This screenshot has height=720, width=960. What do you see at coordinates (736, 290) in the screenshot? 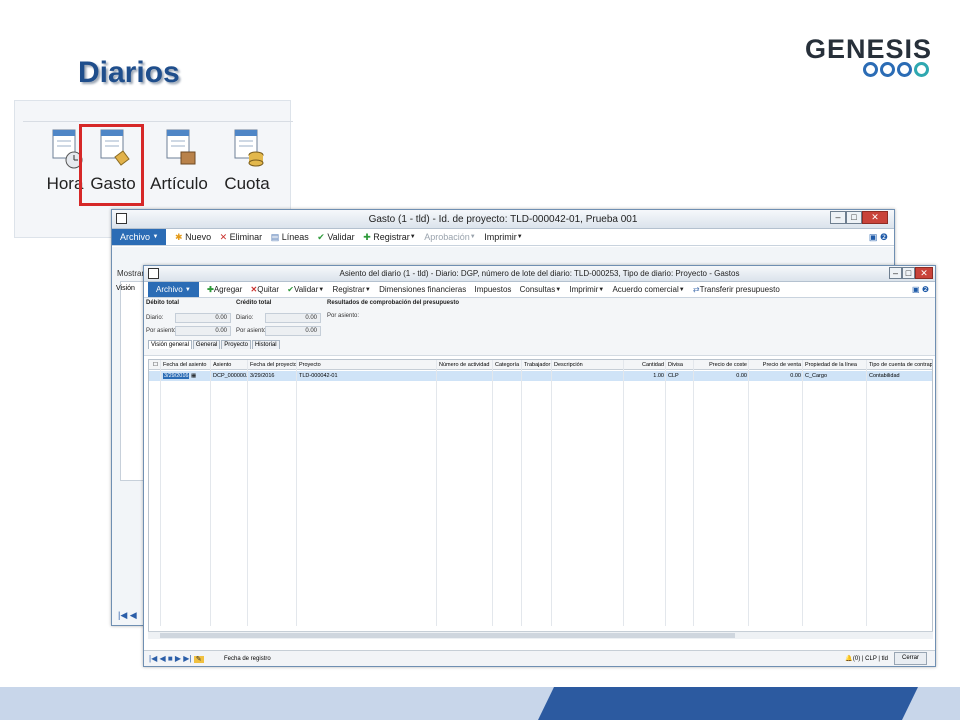
I see `transferir-button: ⇄Transferir presupuesto` at bounding box center [736, 290].